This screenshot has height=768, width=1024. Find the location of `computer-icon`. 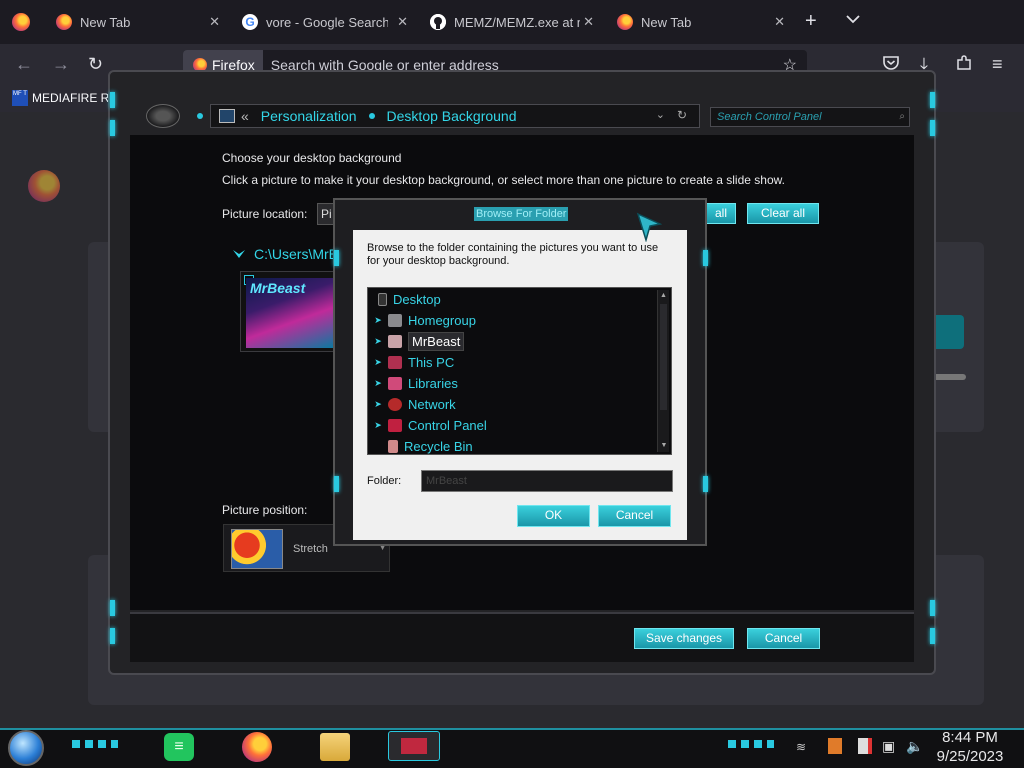

computer-icon is located at coordinates (395, 362).